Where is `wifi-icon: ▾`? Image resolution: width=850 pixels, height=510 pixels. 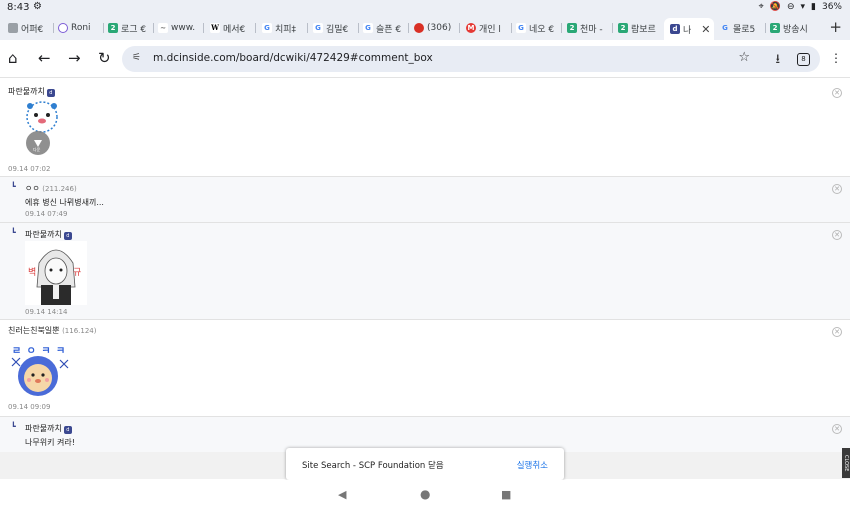 wifi-icon: ▾ is located at coordinates (803, 7).